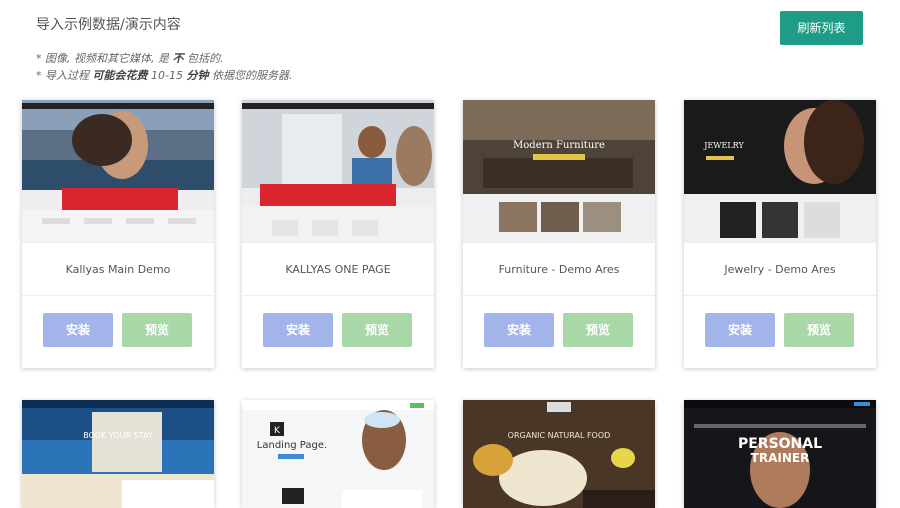 The width and height of the screenshot is (900, 508). Describe the element at coordinates (559, 435) in the screenshot. I see `thumb-hero-text: ORGANIC NATURAL FOOD` at that location.